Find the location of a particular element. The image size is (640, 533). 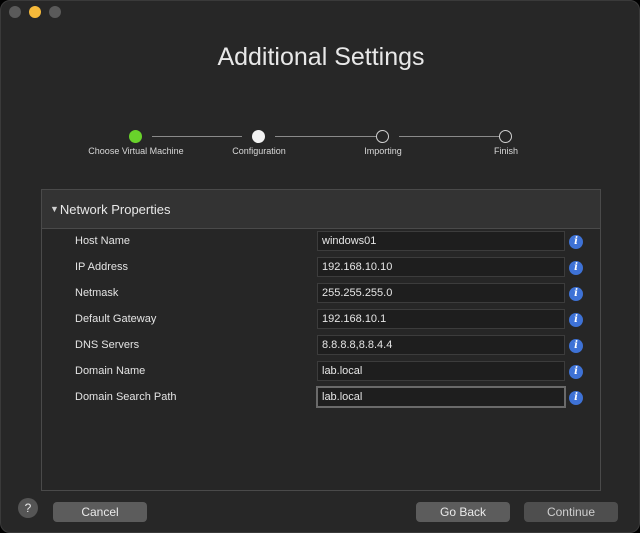

zoom-window-button is located at coordinates (55, 12).